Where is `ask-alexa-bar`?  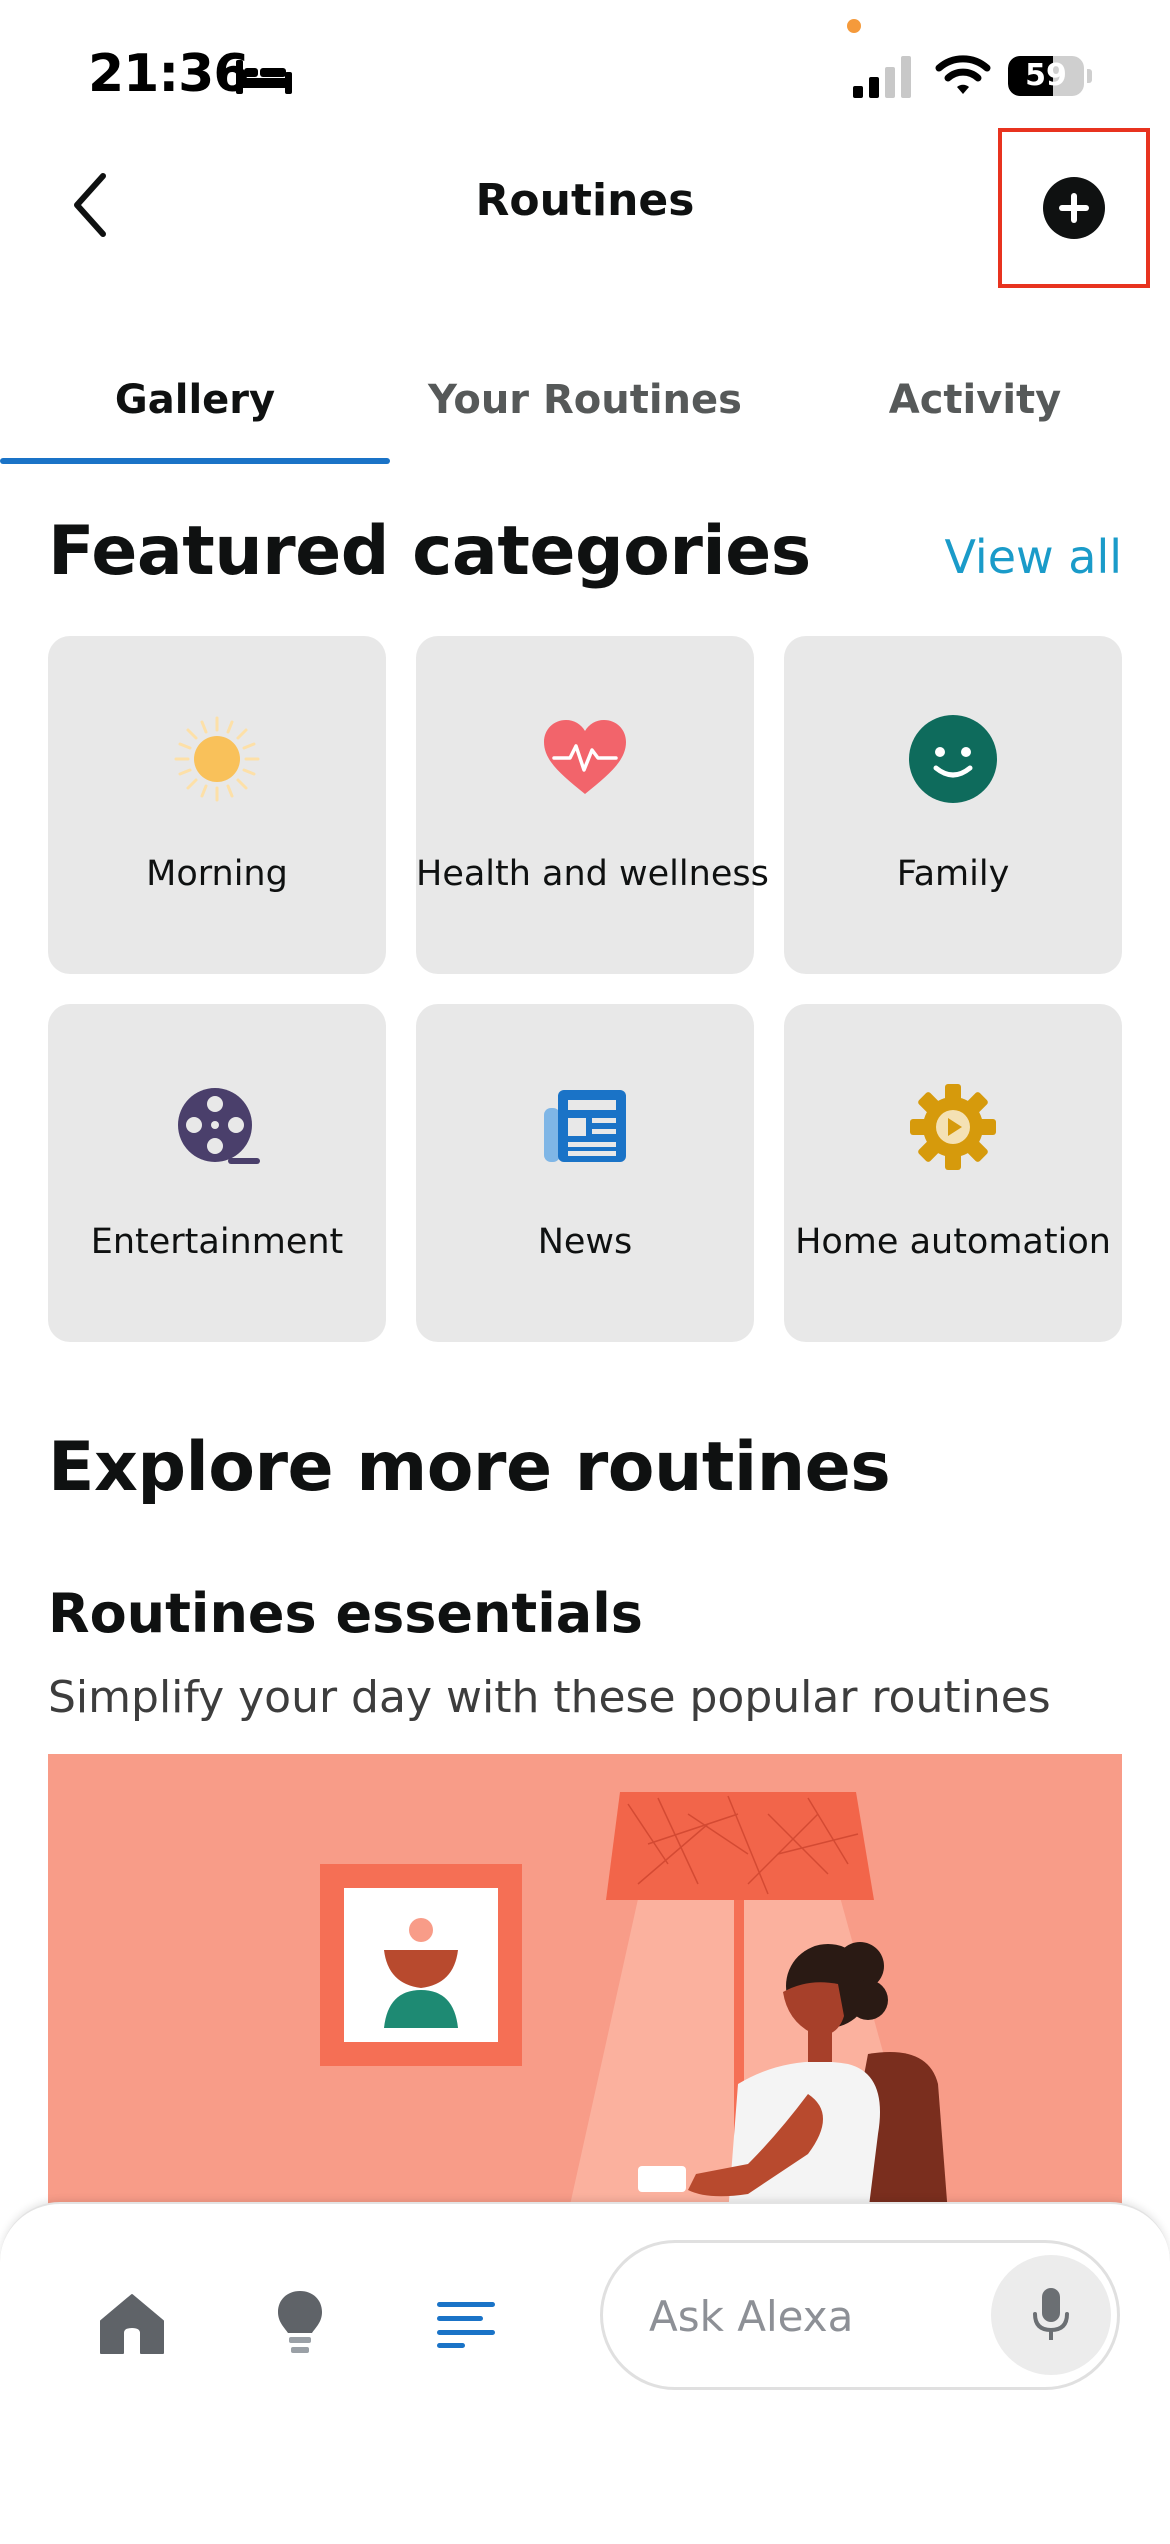 ask-alexa-bar is located at coordinates (860, 2315).